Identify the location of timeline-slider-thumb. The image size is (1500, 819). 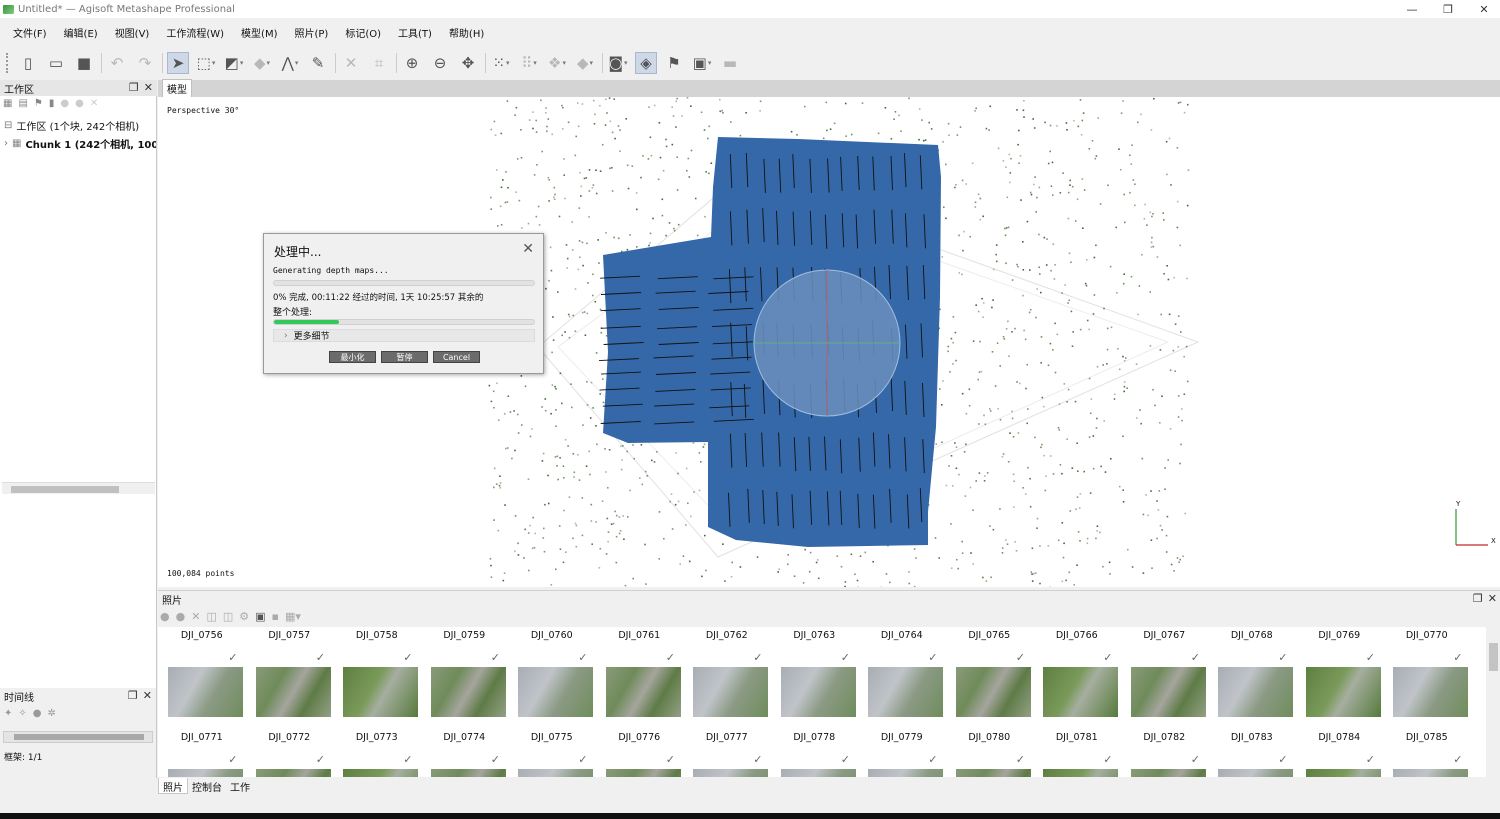
(79, 737).